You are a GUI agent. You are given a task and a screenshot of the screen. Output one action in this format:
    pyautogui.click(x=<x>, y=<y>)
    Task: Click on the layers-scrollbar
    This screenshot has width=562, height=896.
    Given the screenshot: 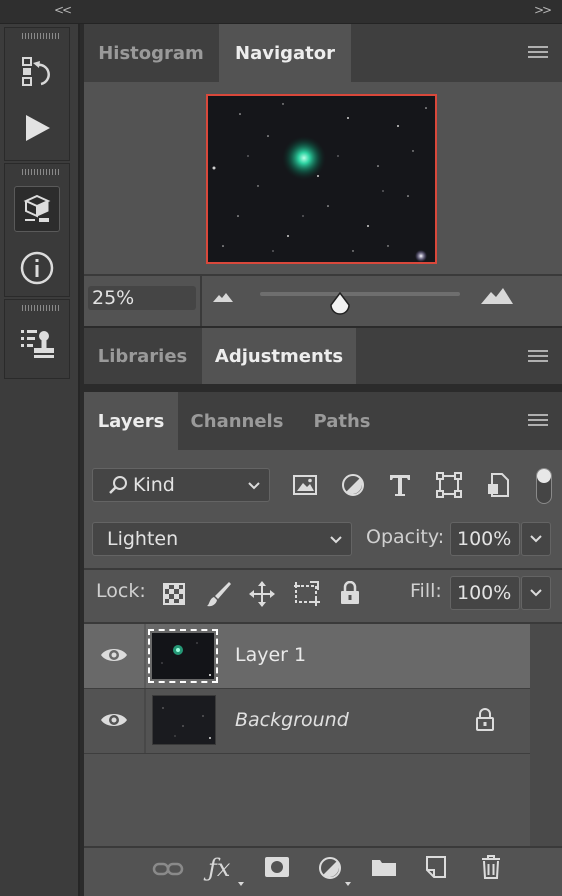 What is the action you would take?
    pyautogui.click(x=546, y=735)
    